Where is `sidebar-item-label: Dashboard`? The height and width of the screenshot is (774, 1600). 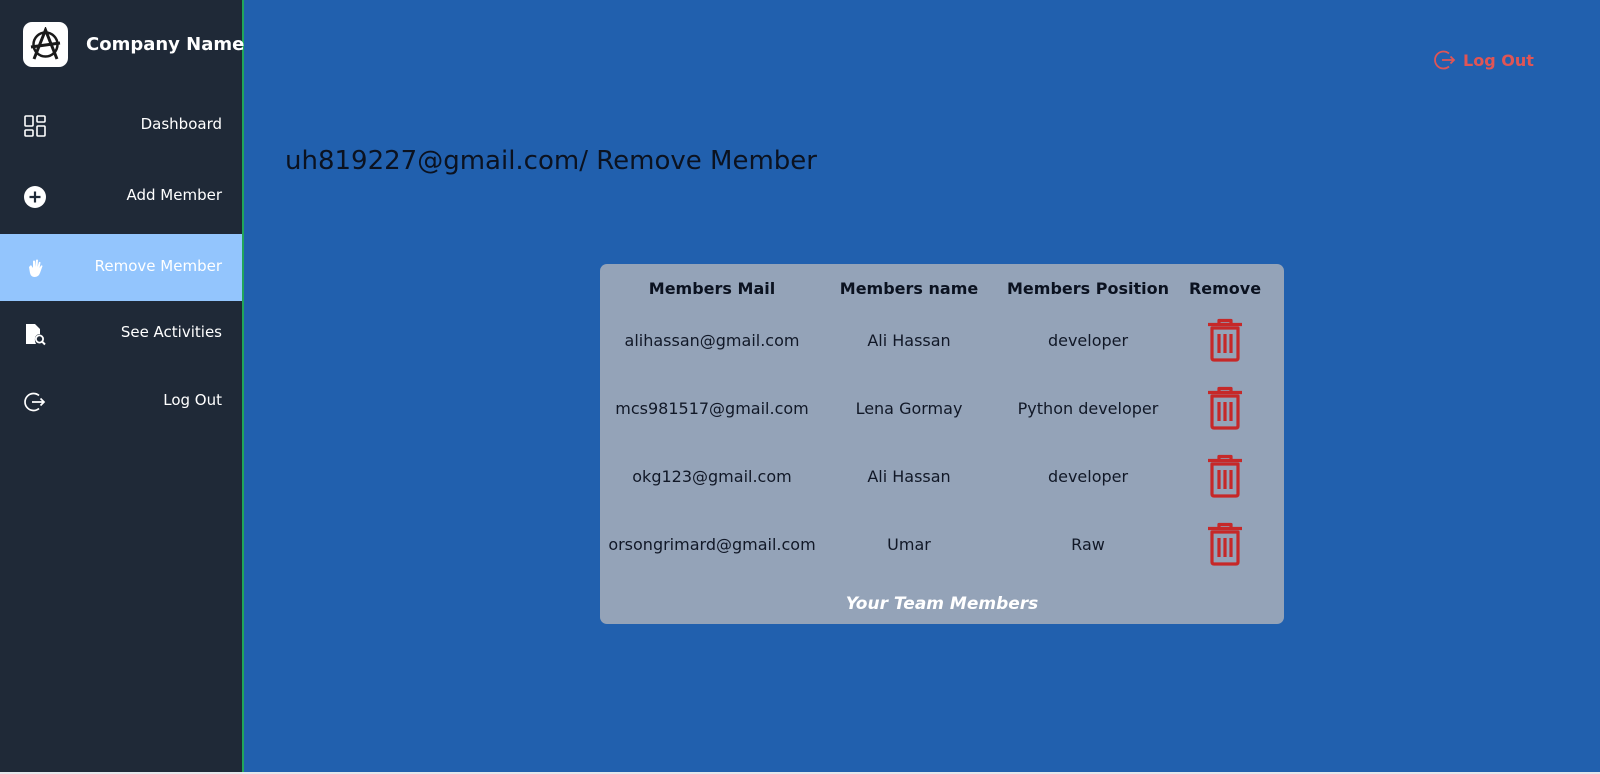 sidebar-item-label: Dashboard is located at coordinates (181, 124).